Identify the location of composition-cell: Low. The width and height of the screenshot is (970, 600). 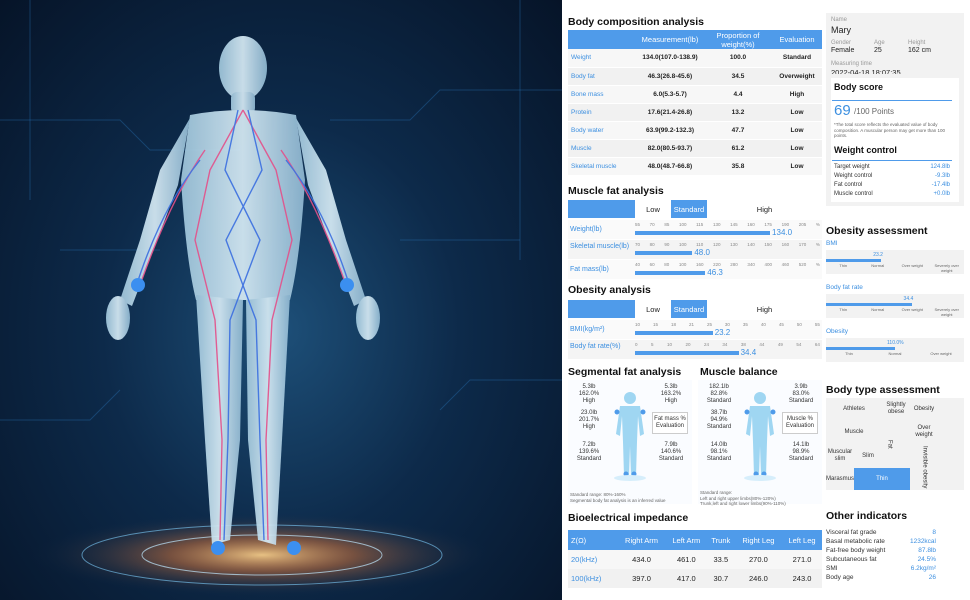
(797, 166).